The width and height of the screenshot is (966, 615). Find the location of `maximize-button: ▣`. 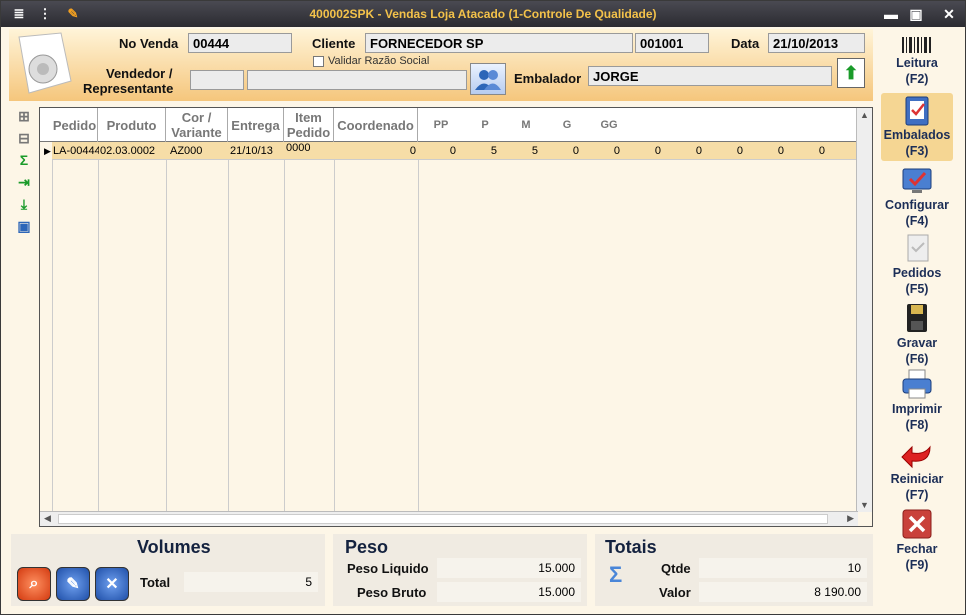

maximize-button: ▣ is located at coordinates (916, 14).